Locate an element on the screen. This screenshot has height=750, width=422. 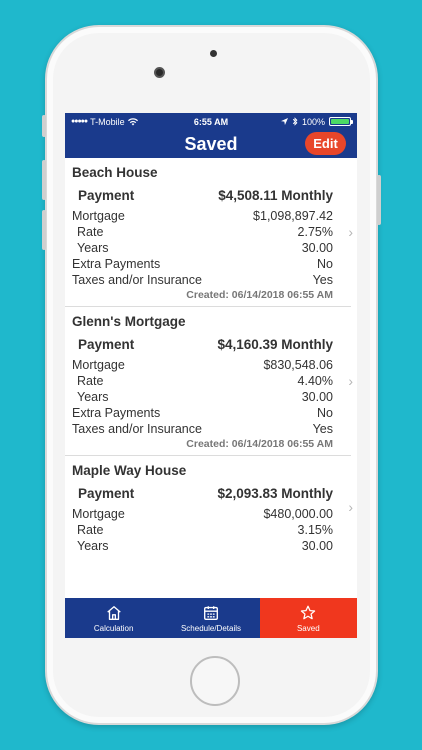
tab-bar: Calculation Schedule/Details Saved is located at coordinates (211, 618).